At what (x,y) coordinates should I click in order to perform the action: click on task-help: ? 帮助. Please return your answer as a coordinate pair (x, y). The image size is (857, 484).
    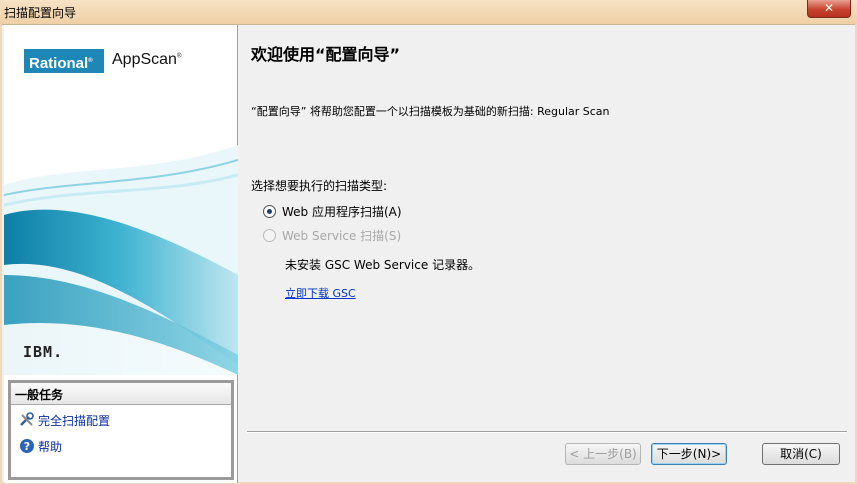
    Looking at the image, I should click on (121, 444).